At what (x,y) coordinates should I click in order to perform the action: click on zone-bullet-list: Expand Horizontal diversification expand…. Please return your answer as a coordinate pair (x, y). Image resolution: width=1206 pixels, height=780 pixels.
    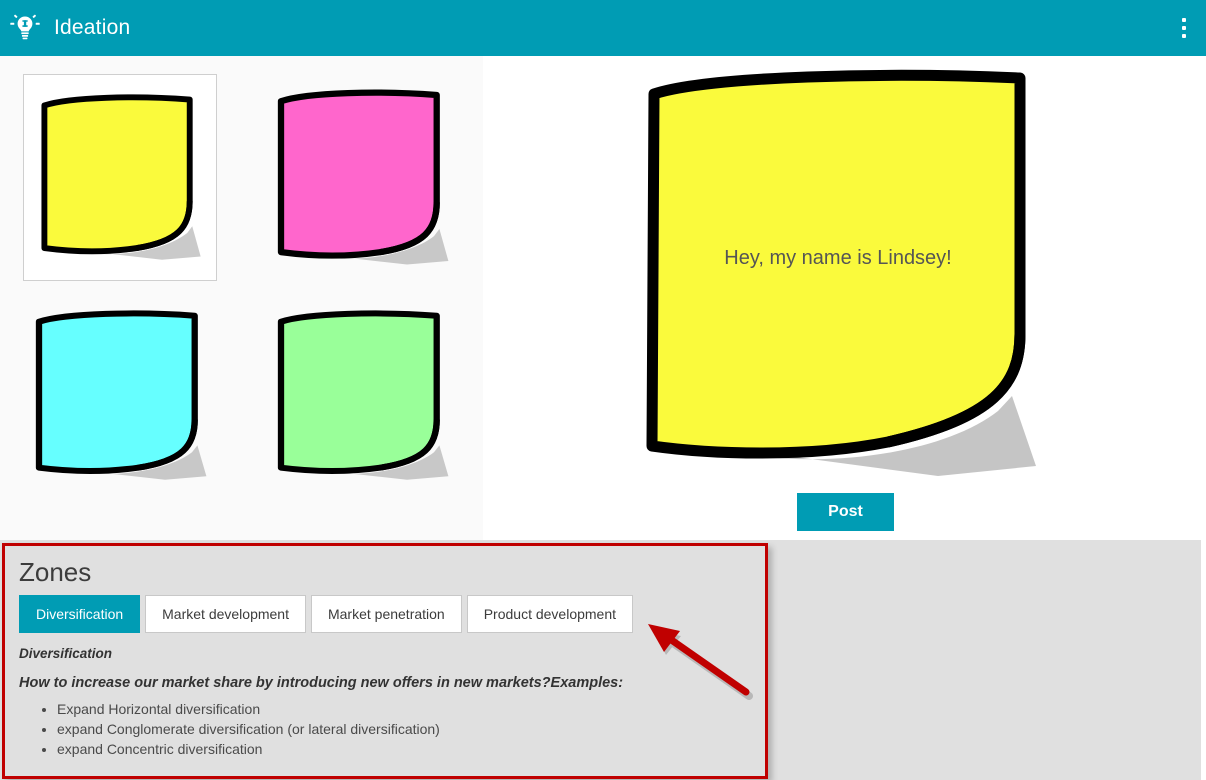
    Looking at the image, I should click on (404, 729).